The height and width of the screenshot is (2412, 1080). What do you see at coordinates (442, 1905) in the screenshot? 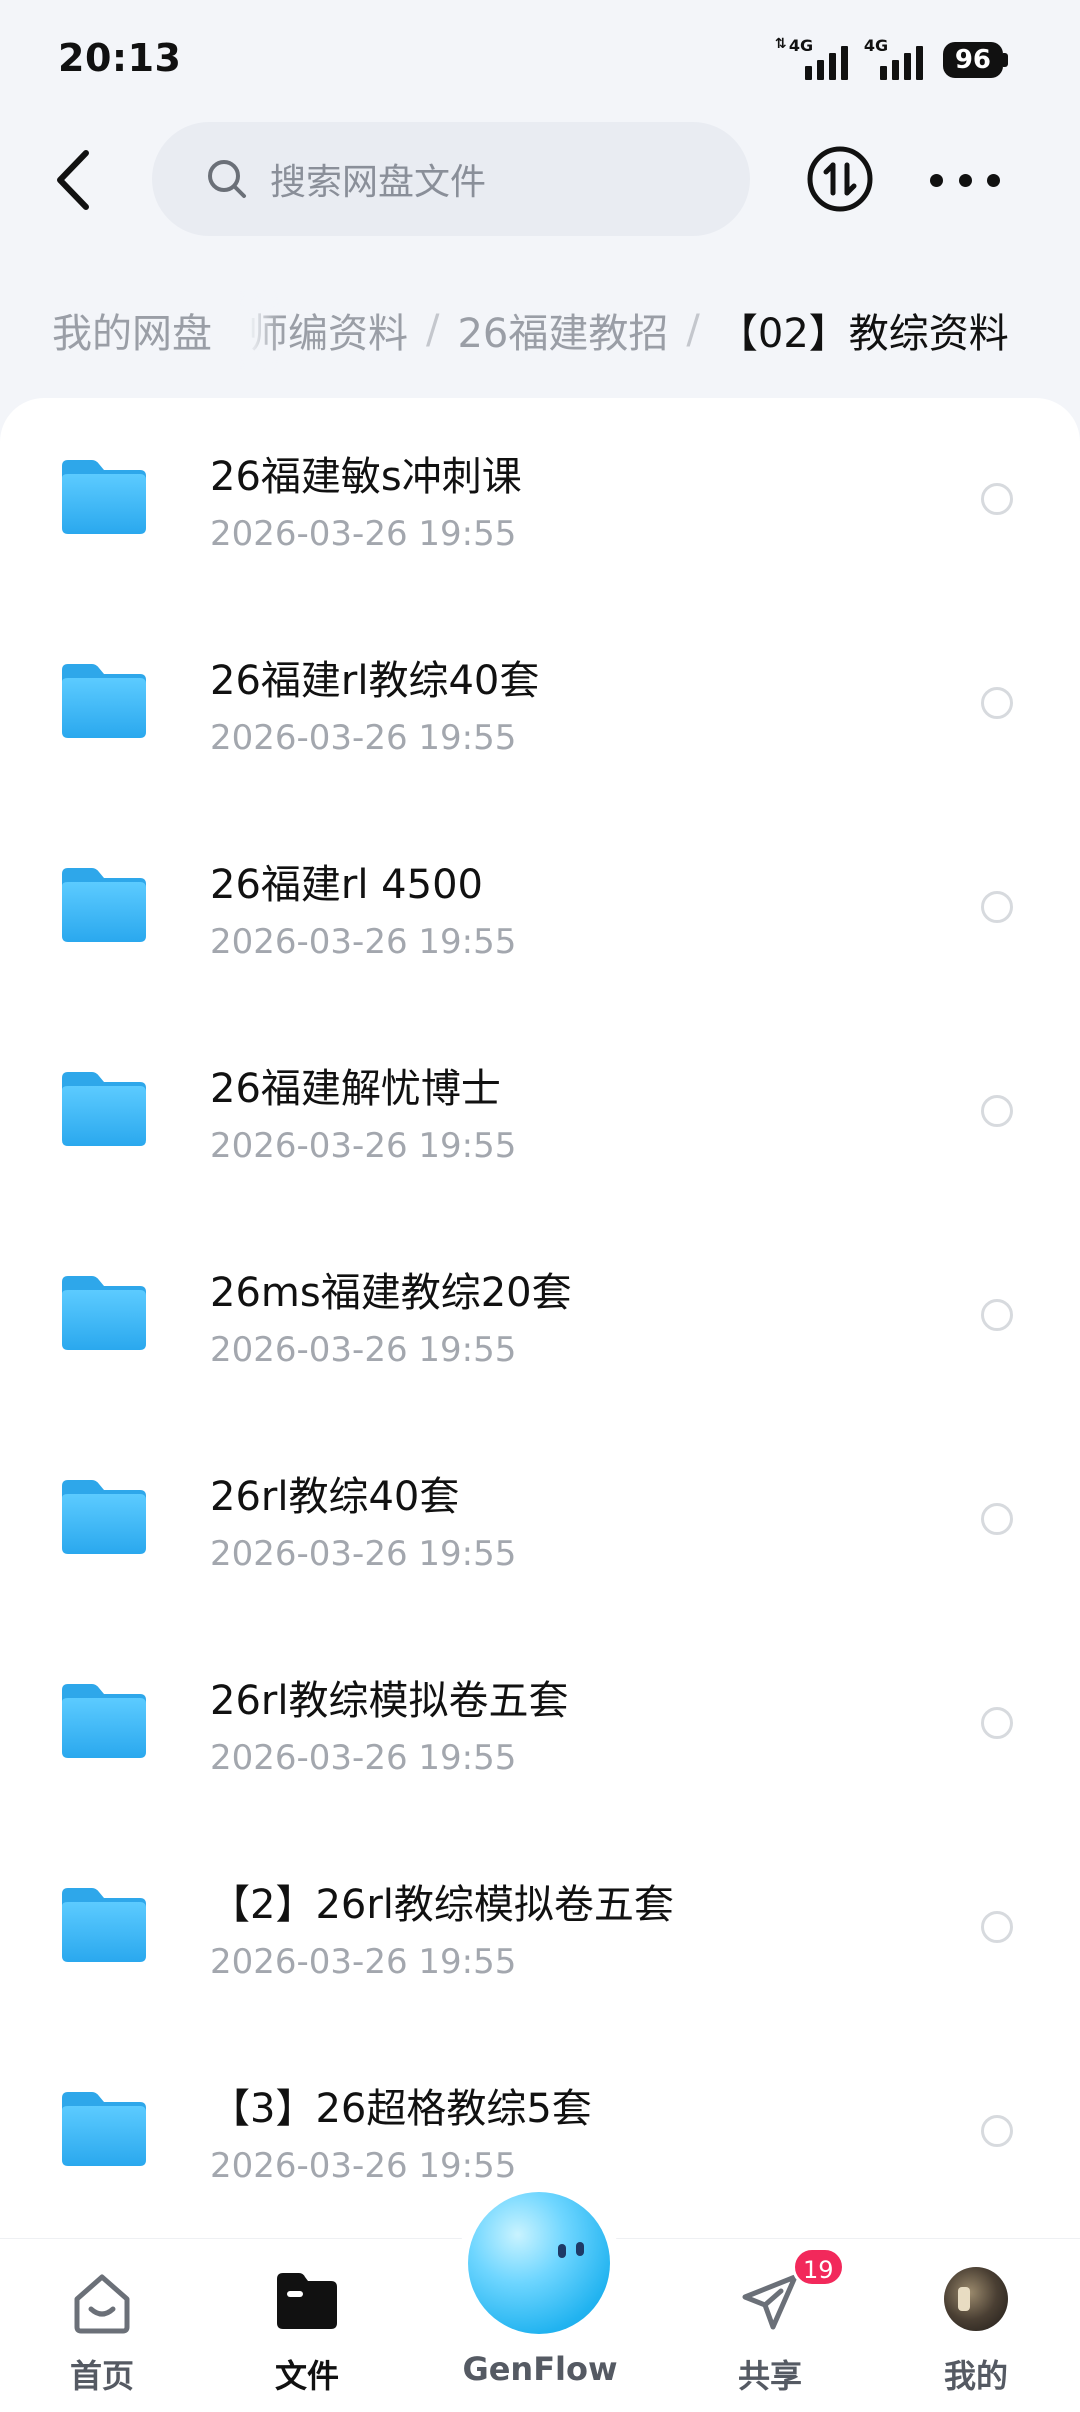
I see `file-name: 【2】26rl教综模拟卷五套` at bounding box center [442, 1905].